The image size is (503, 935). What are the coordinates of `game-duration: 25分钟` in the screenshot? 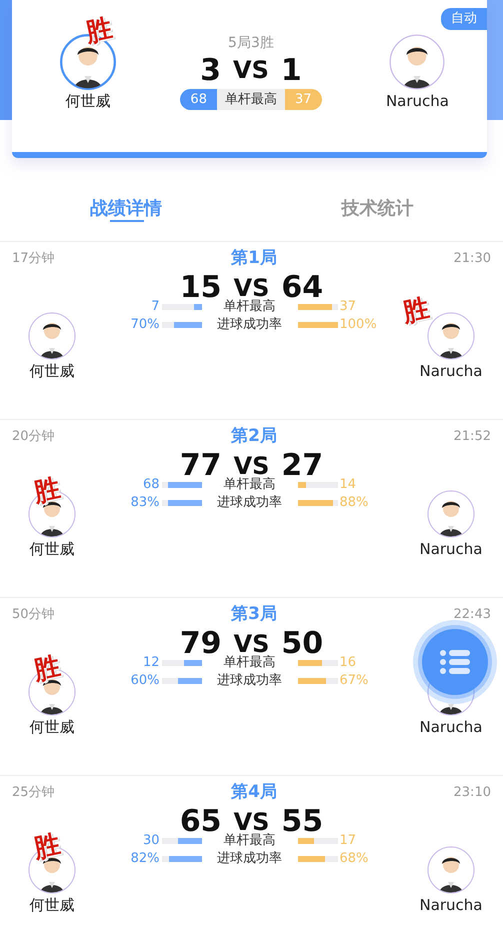 It's located at (33, 793).